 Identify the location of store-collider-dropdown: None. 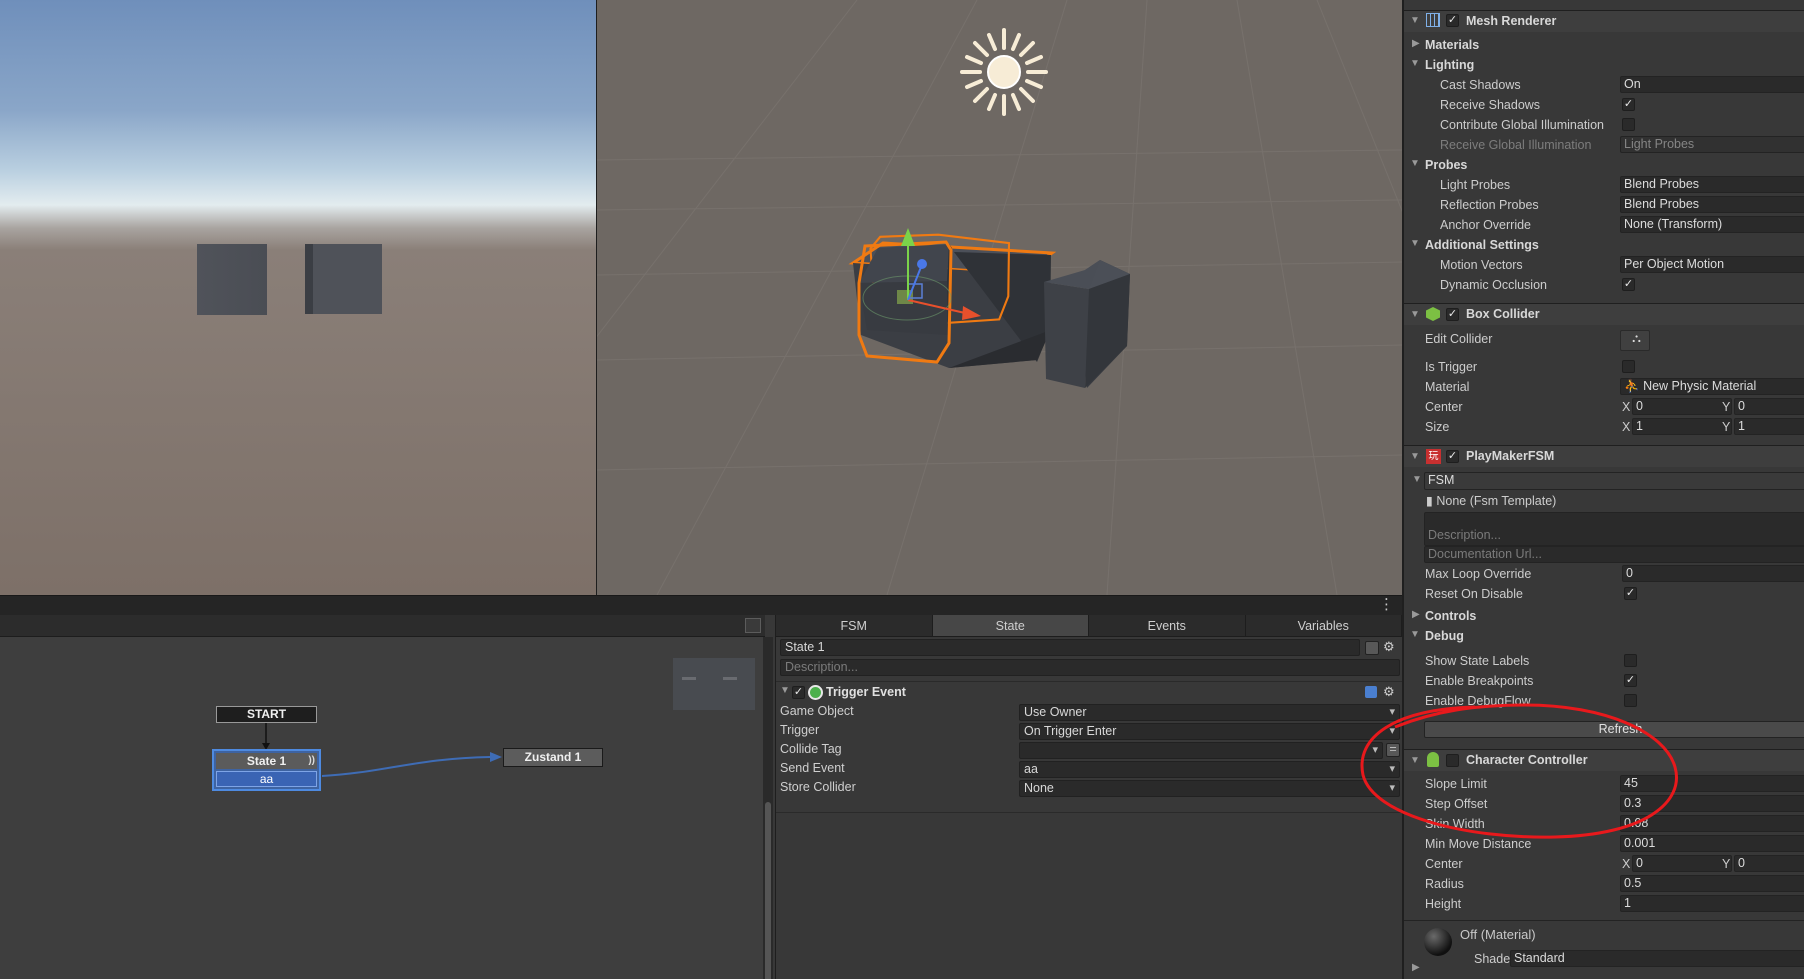
(1209, 788).